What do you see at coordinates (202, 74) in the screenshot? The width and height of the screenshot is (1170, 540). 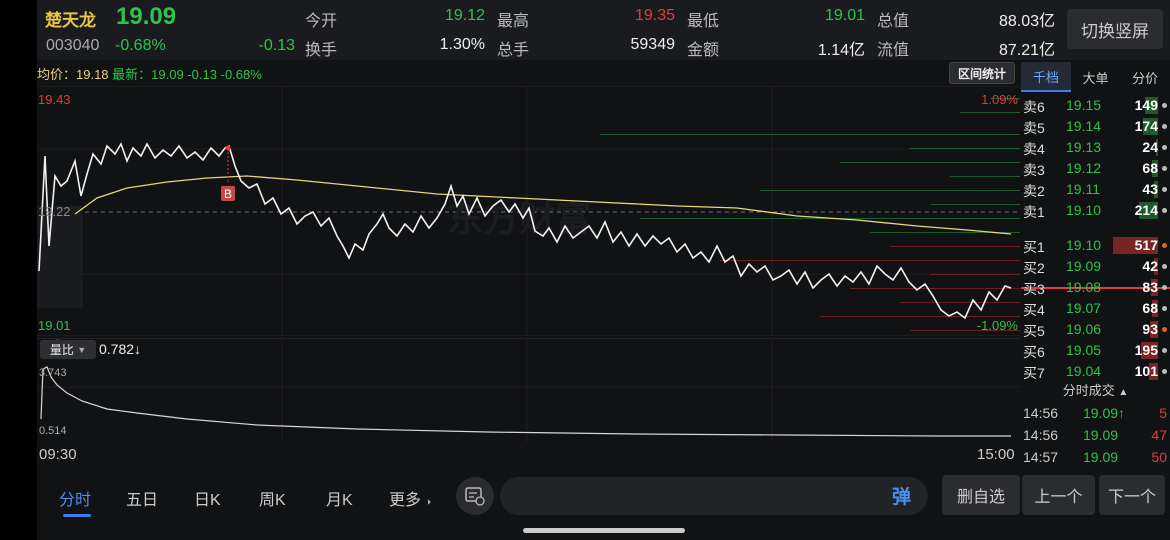 I see `latest-change: -0.13` at bounding box center [202, 74].